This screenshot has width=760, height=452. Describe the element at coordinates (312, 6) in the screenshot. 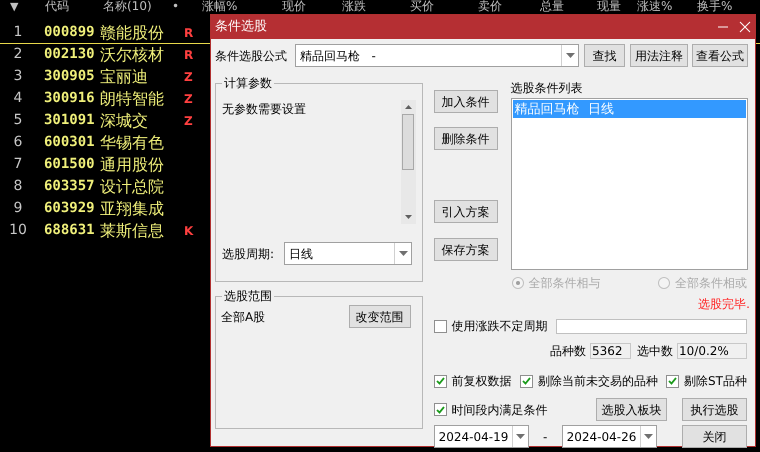

I see `column-header: 现价` at that location.